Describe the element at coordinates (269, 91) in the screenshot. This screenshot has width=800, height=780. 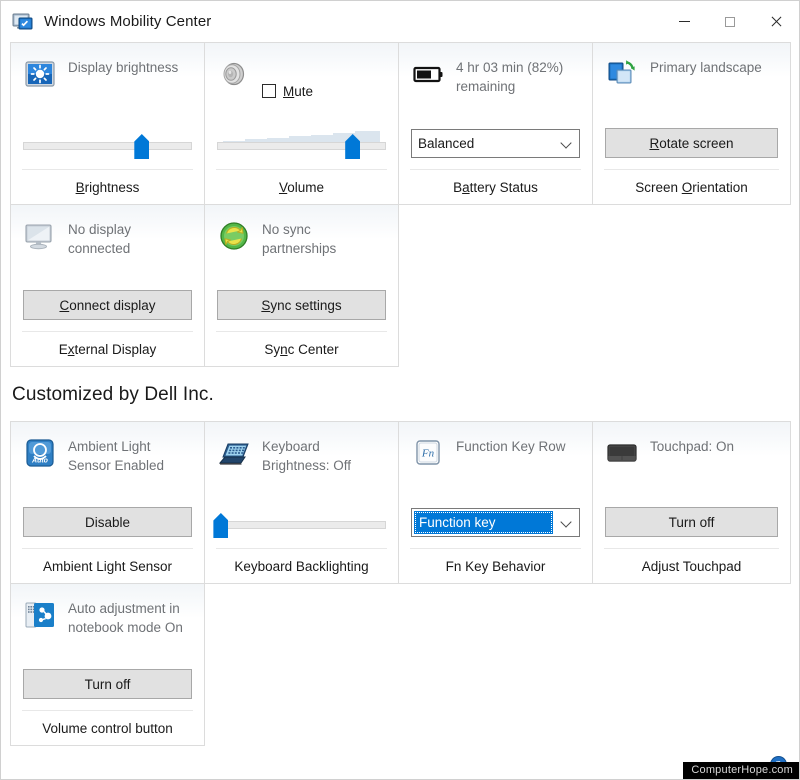
I see `mute-checkbox` at that location.